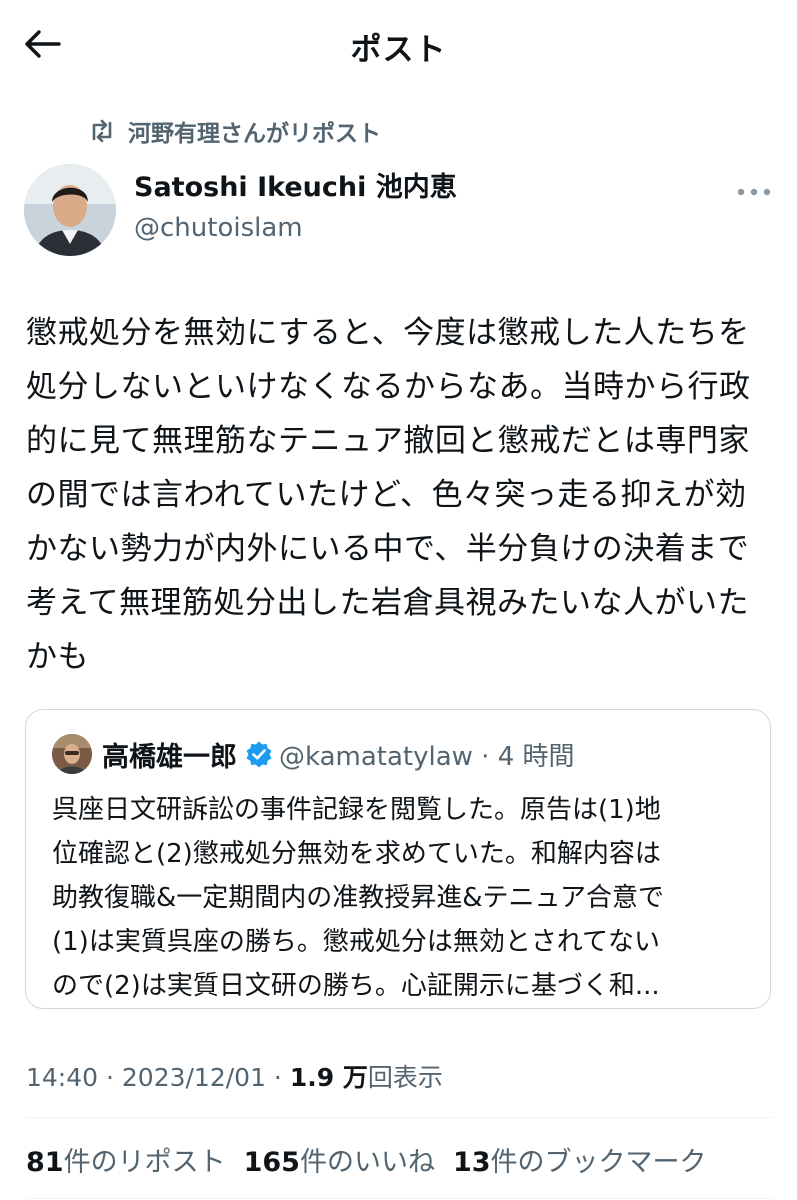 This screenshot has height=1200, width=797. What do you see at coordinates (328, 1077) in the screenshot?
I see `view-count: 1.9 万` at bounding box center [328, 1077].